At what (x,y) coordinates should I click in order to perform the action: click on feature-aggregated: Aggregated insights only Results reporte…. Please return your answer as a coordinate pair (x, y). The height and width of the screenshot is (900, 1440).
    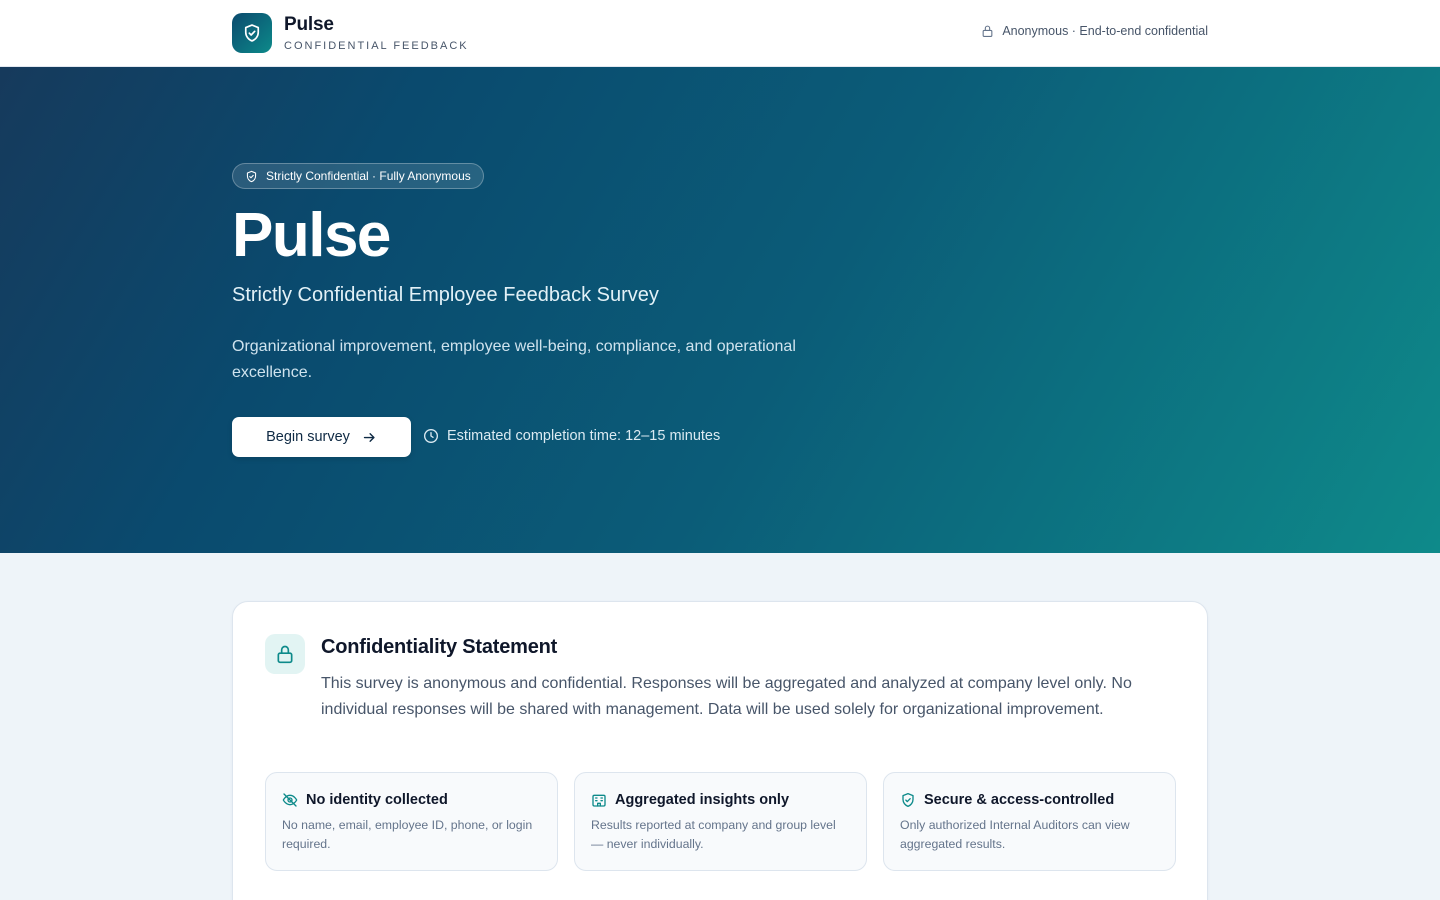
    Looking at the image, I should click on (720, 821).